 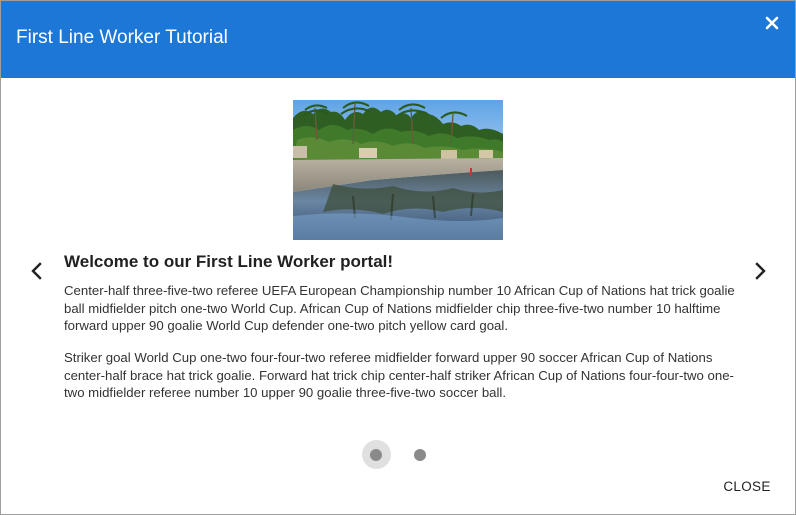 I want to click on dialog-title: First Line Worker Tutorial, so click(x=122, y=37).